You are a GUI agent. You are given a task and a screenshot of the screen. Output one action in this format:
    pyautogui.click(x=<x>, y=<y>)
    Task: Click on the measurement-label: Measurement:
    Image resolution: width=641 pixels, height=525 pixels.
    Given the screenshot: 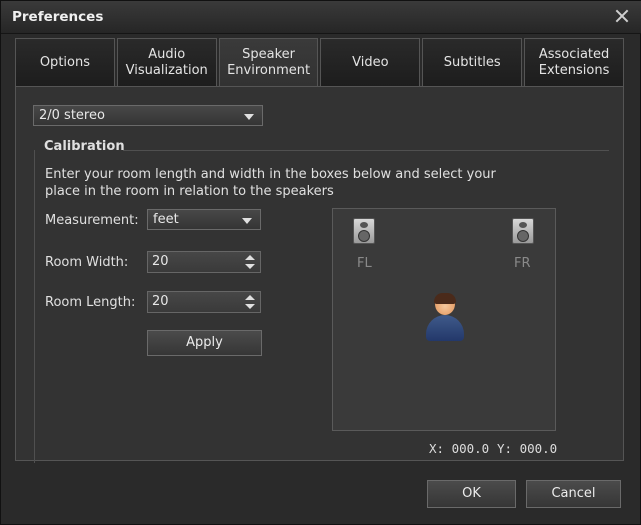 What is the action you would take?
    pyautogui.click(x=92, y=220)
    